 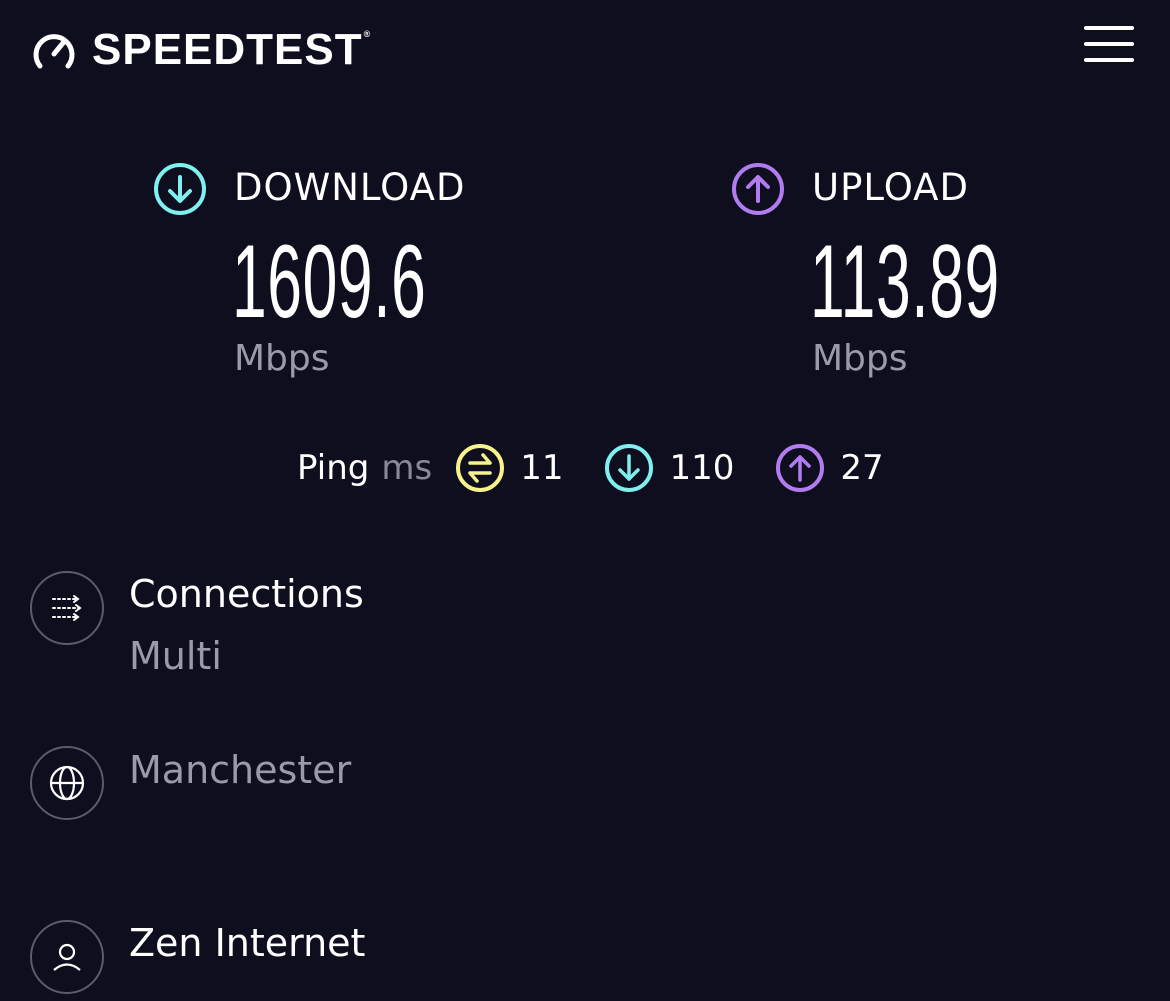 I want to click on ping-idle: 11, so click(x=508, y=468).